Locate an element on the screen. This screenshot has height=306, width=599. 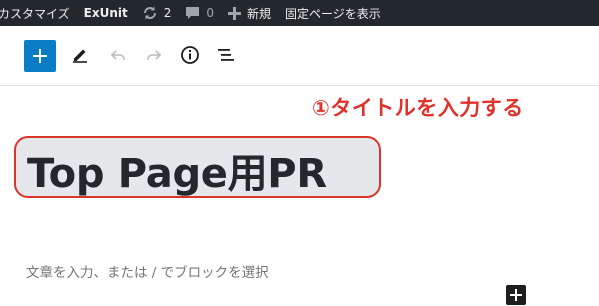
view-page-link: 固定ページを表示 is located at coordinates (333, 13).